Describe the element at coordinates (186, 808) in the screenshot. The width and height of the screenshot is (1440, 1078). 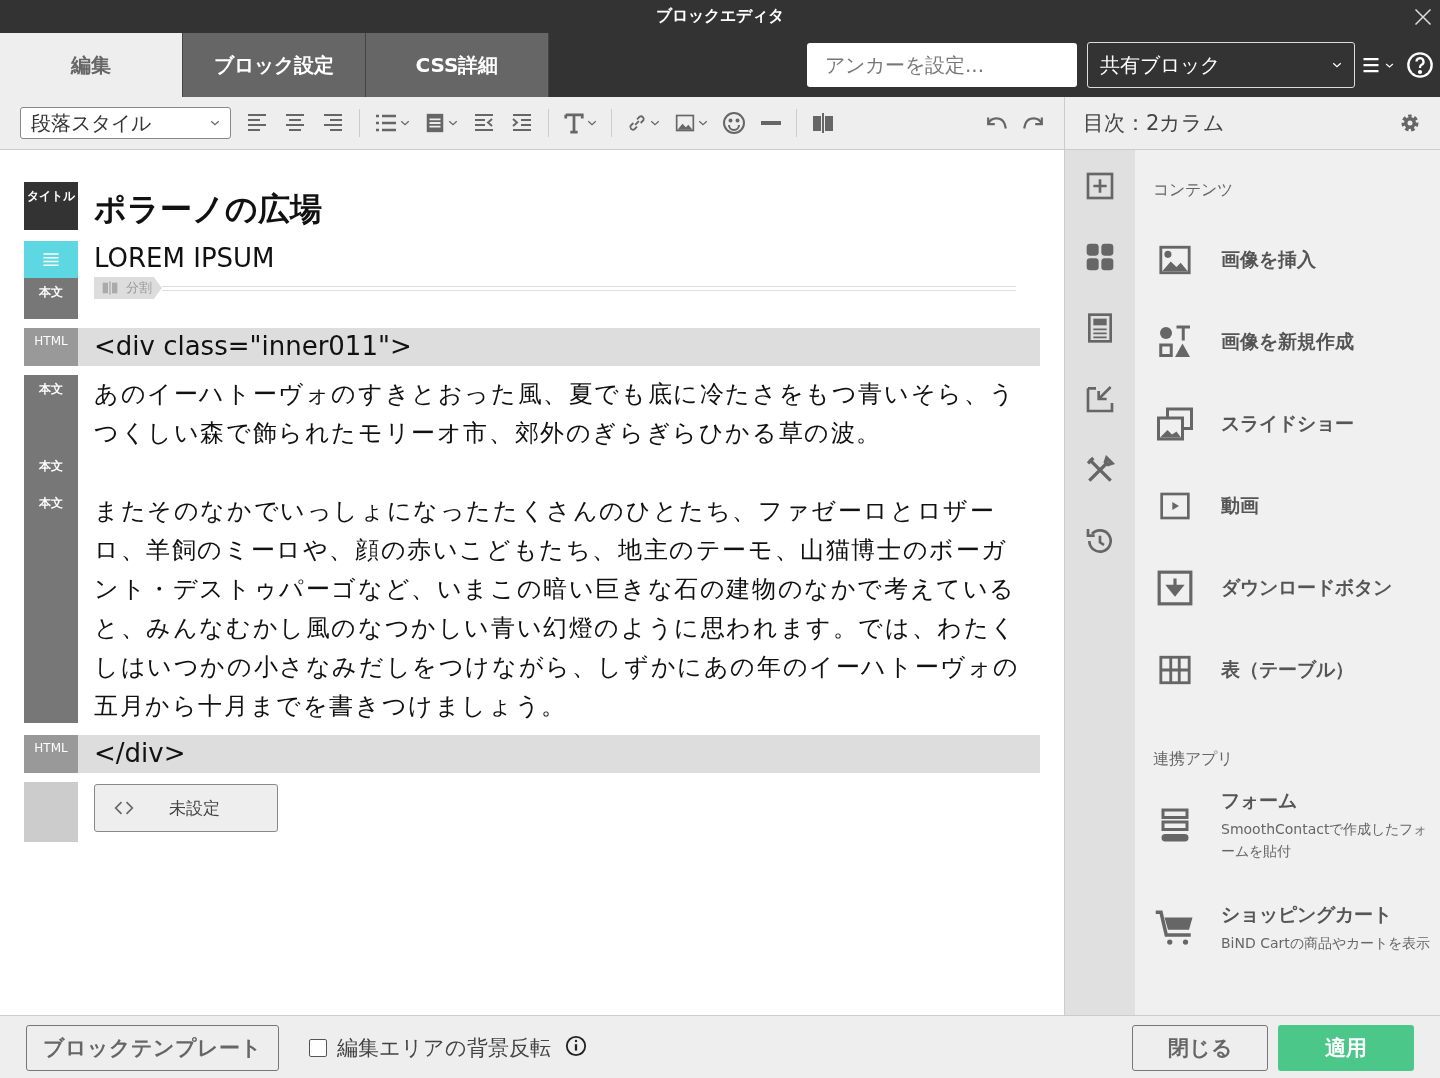
I see `unset-button: 未設定` at that location.